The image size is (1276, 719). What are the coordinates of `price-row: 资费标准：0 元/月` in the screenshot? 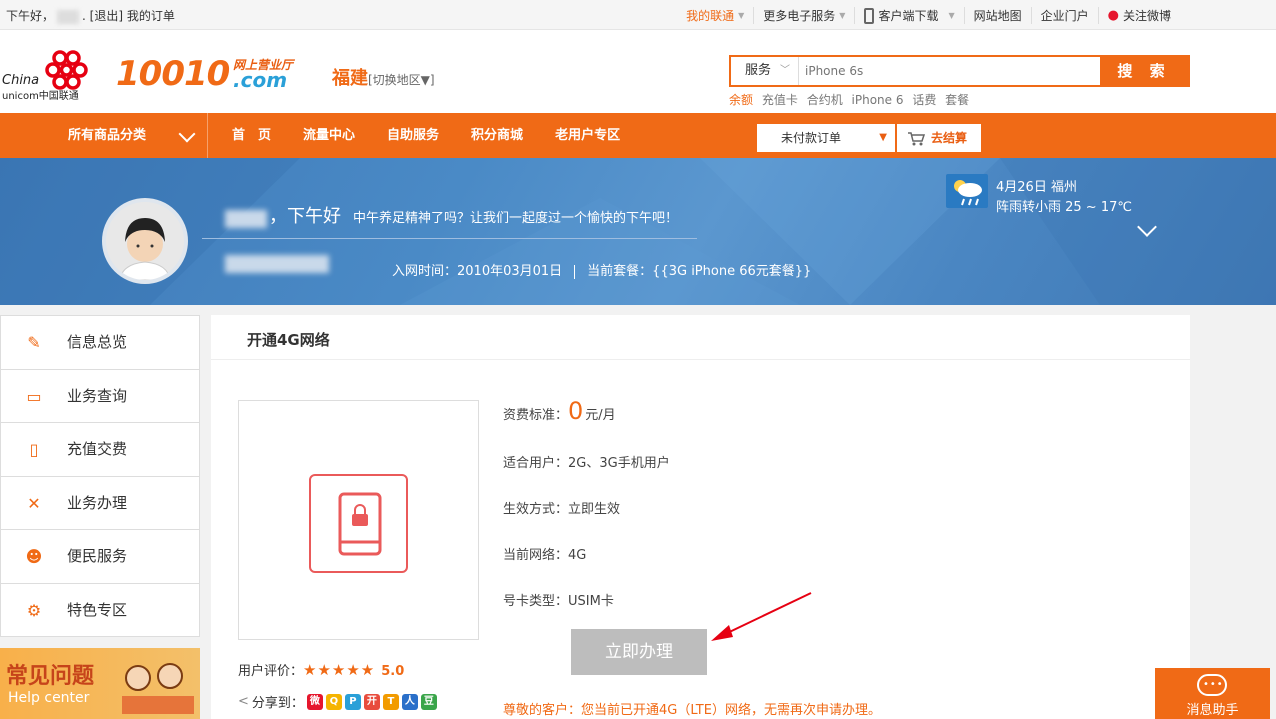 It's located at (559, 411).